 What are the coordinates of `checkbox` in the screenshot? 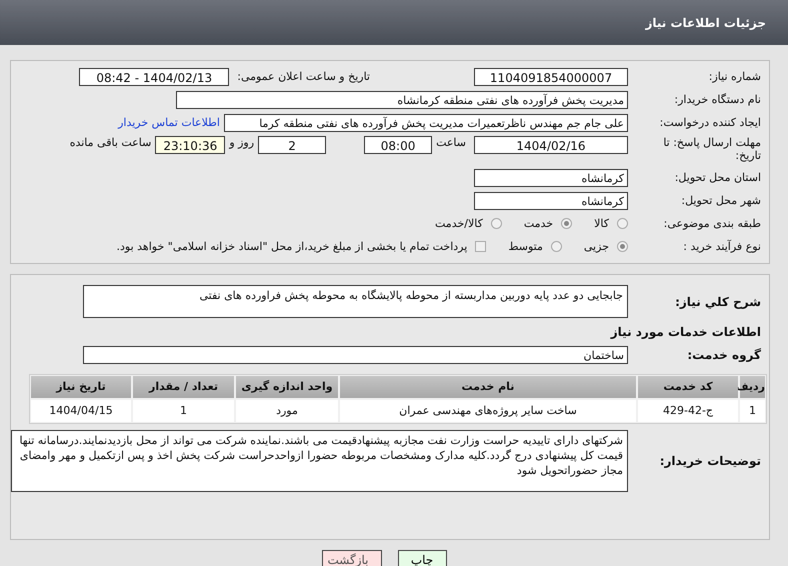 It's located at (480, 246).